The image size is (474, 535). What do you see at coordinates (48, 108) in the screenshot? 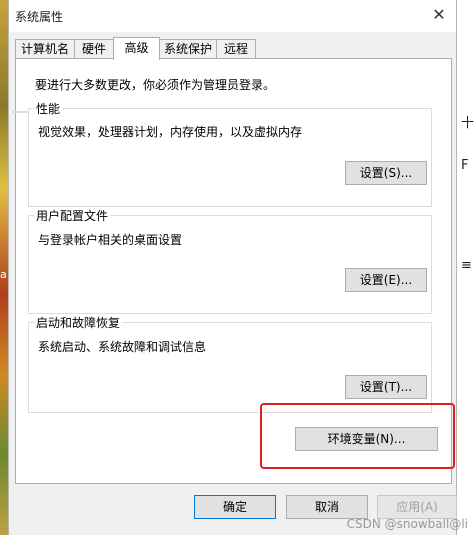
I see `performance-group-title: 性能` at bounding box center [48, 108].